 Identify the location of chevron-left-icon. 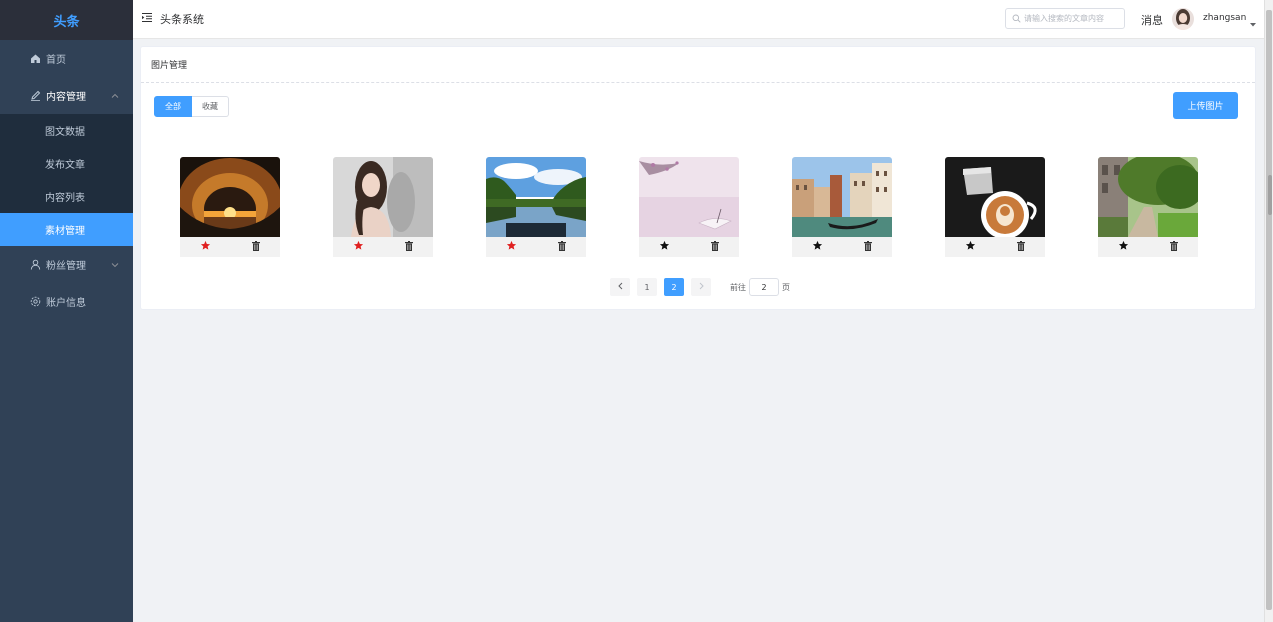
(620, 287).